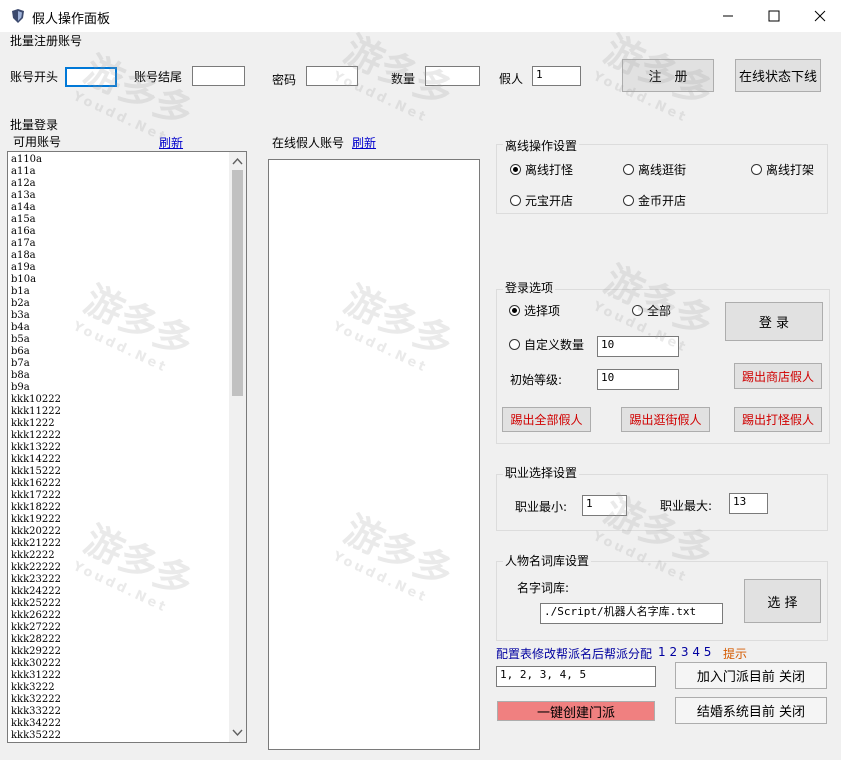 This screenshot has height=760, width=841. Describe the element at coordinates (128, 376) in the screenshot. I see `list-item: b8a` at that location.